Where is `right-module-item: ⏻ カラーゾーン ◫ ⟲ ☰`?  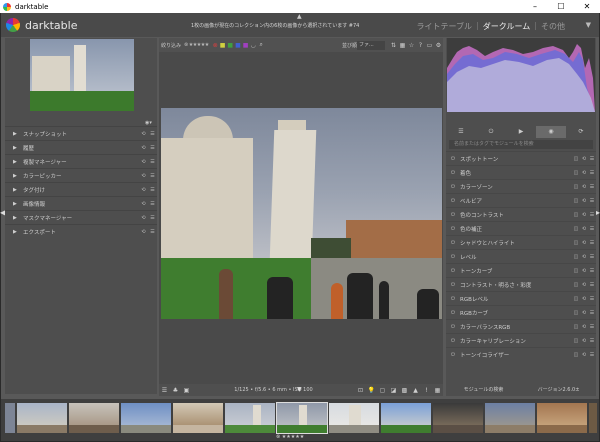
right-module-item: ⏻ カラーゾーン ◫ ⟲ ☰ is located at coordinates (521, 186).